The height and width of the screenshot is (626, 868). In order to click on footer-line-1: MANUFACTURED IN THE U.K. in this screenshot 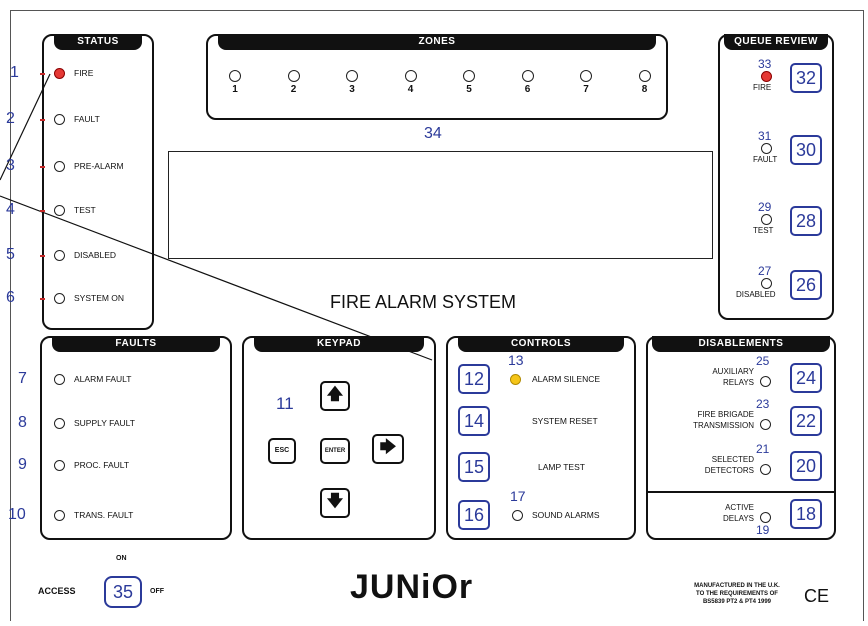, I will do `click(737, 586)`.